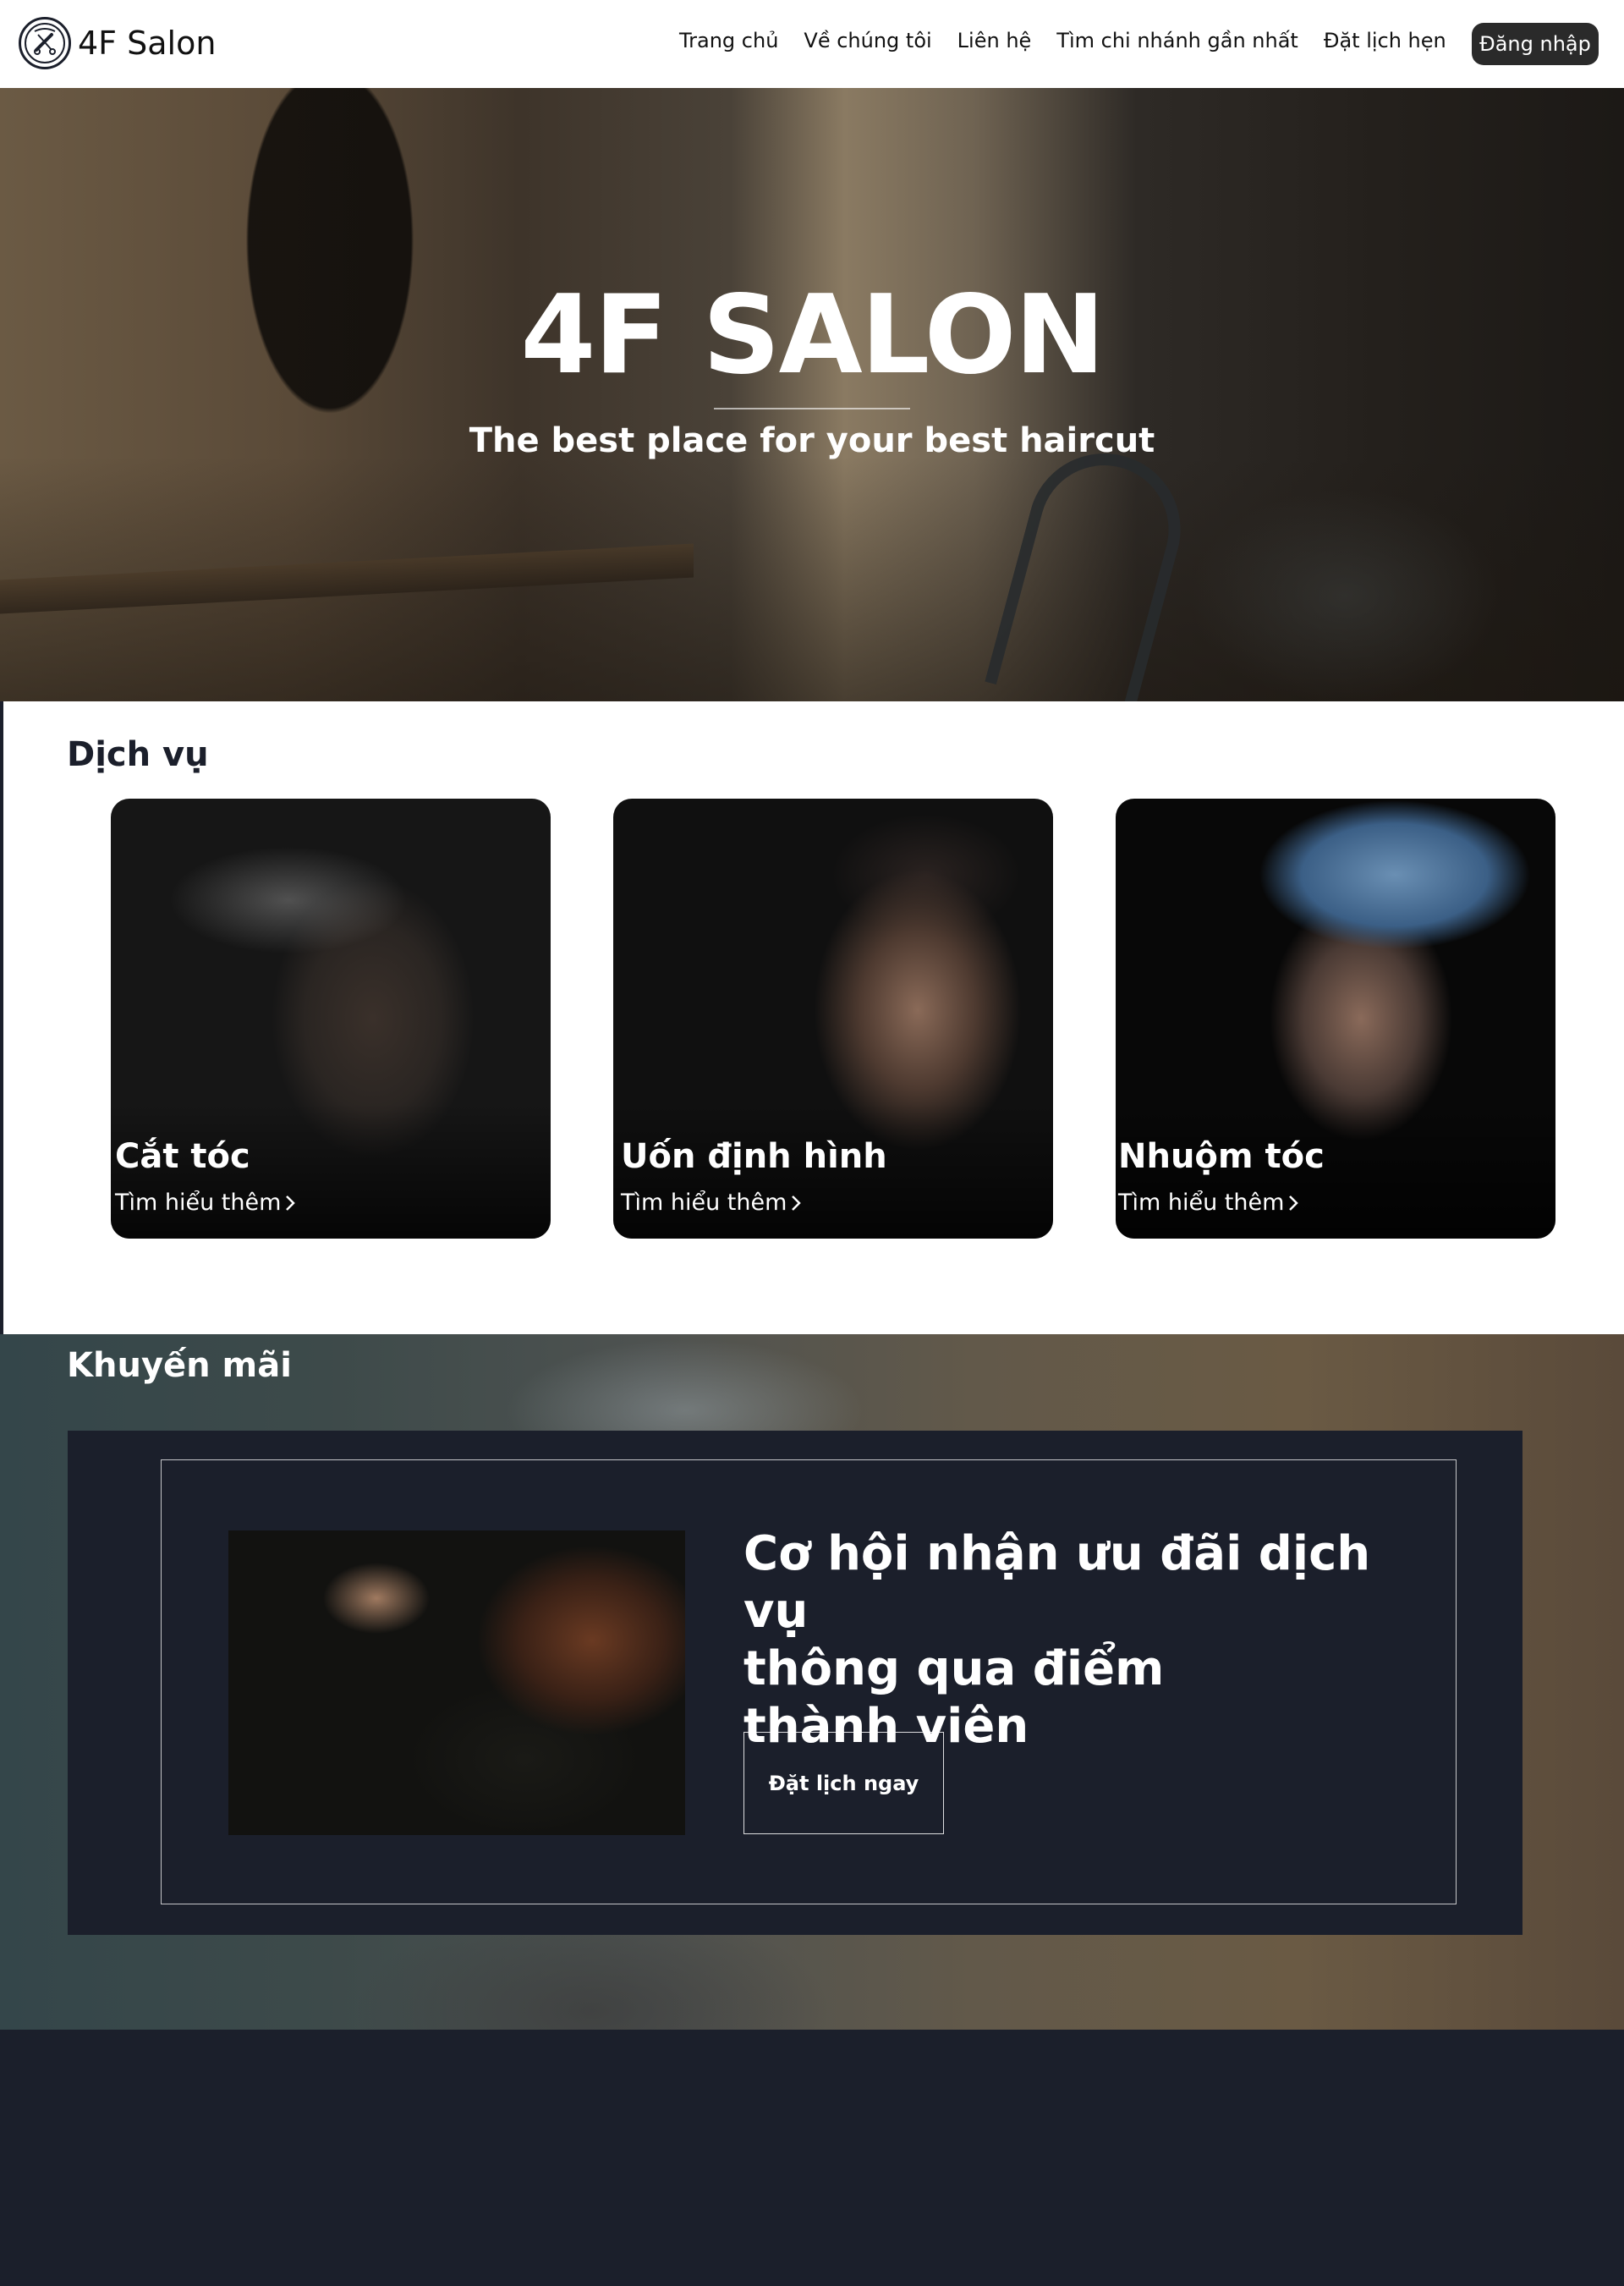 This screenshot has height=2286, width=1624. What do you see at coordinates (812, 2158) in the screenshot?
I see `footer` at bounding box center [812, 2158].